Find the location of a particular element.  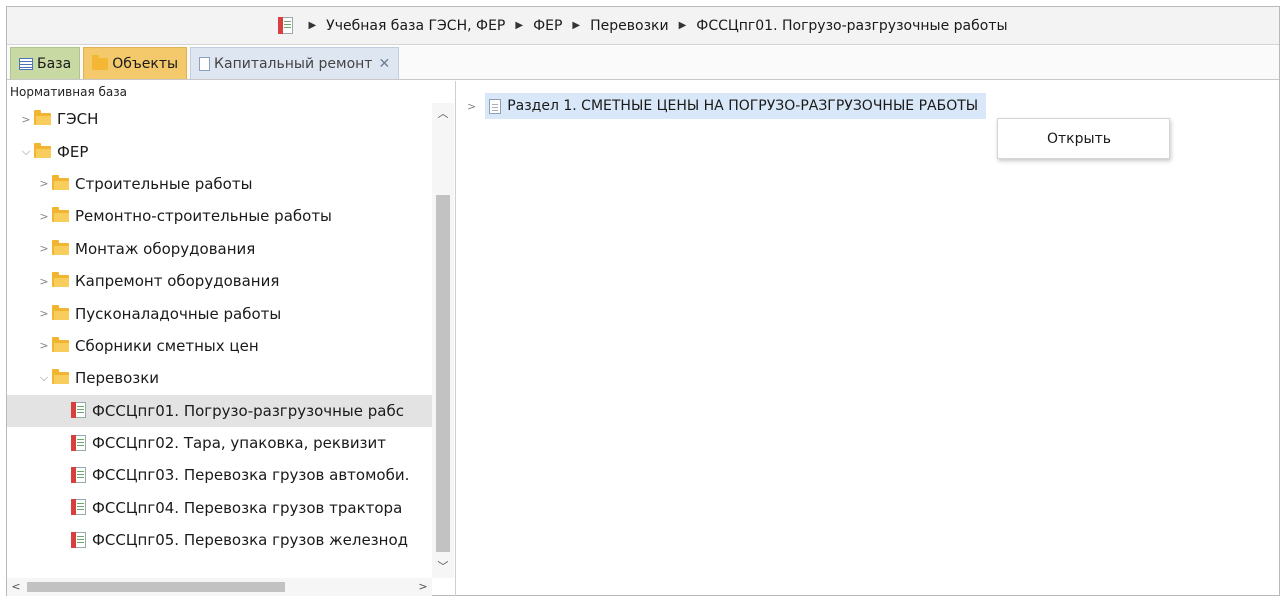

tree-item-commissioning: > Пусконаладочные работы is located at coordinates (219, 313).